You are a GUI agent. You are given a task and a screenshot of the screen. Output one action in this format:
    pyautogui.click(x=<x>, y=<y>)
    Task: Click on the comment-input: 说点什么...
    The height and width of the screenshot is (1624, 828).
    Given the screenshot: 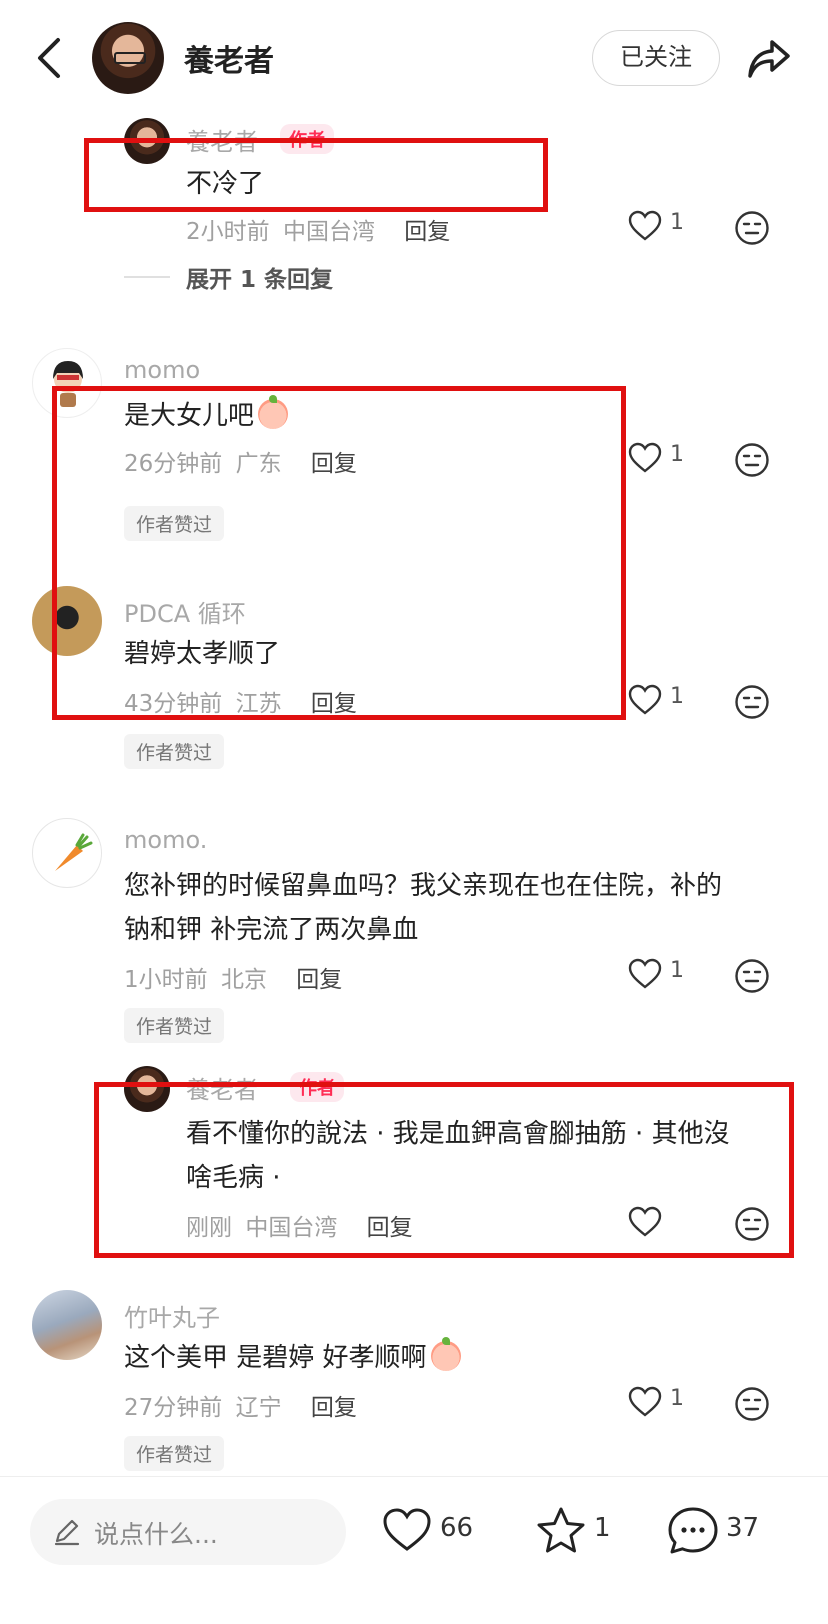 What is the action you would take?
    pyautogui.click(x=188, y=1532)
    